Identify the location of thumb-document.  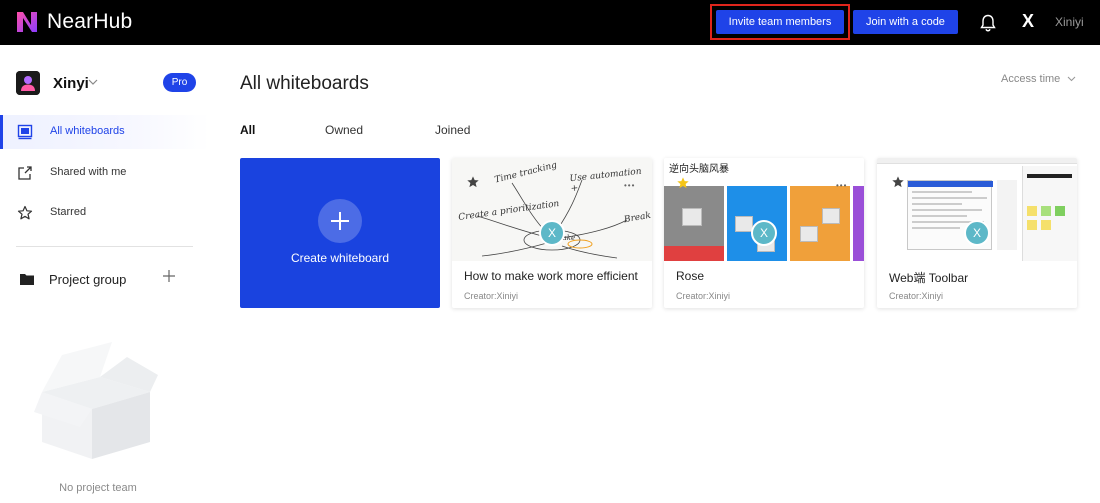
(1007, 215).